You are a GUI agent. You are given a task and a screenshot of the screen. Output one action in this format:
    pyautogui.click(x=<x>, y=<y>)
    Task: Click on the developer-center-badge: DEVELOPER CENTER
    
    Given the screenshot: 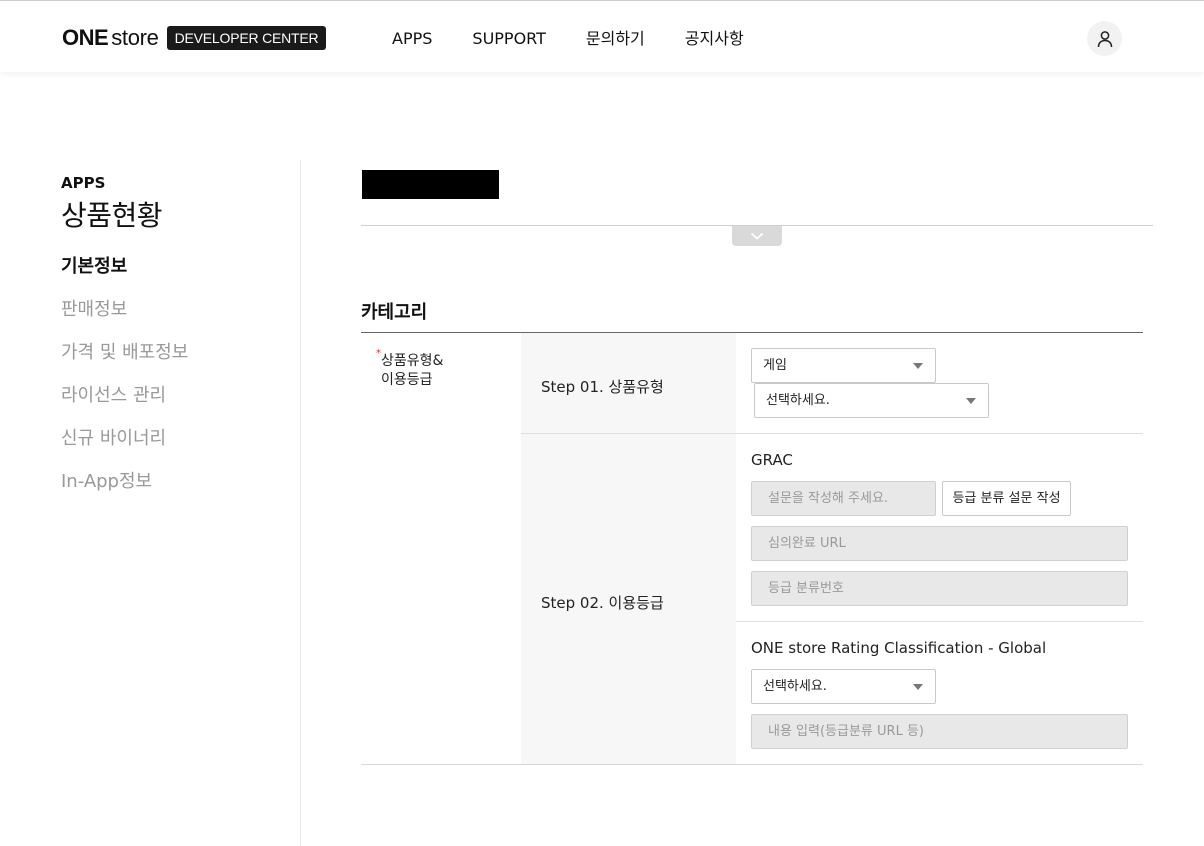 What is the action you would take?
    pyautogui.click(x=246, y=38)
    